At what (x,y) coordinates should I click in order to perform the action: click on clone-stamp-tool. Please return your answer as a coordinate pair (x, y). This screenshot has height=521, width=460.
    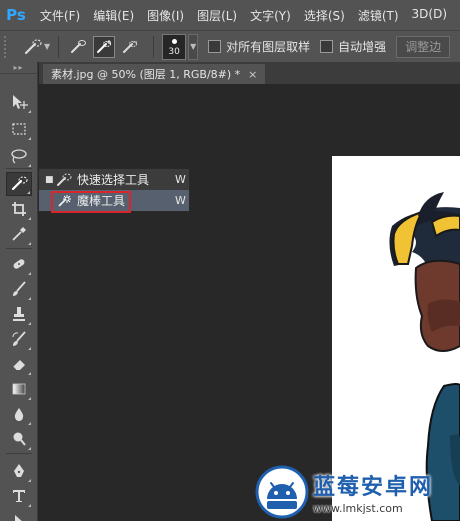
    Looking at the image, I should click on (19, 314).